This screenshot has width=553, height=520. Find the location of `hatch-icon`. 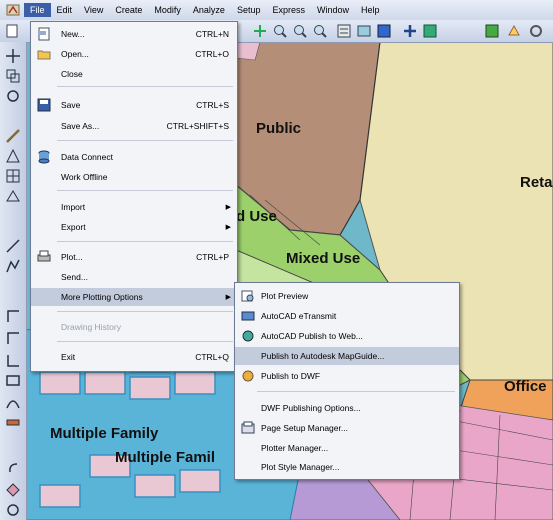

hatch-icon is located at coordinates (13, 422).